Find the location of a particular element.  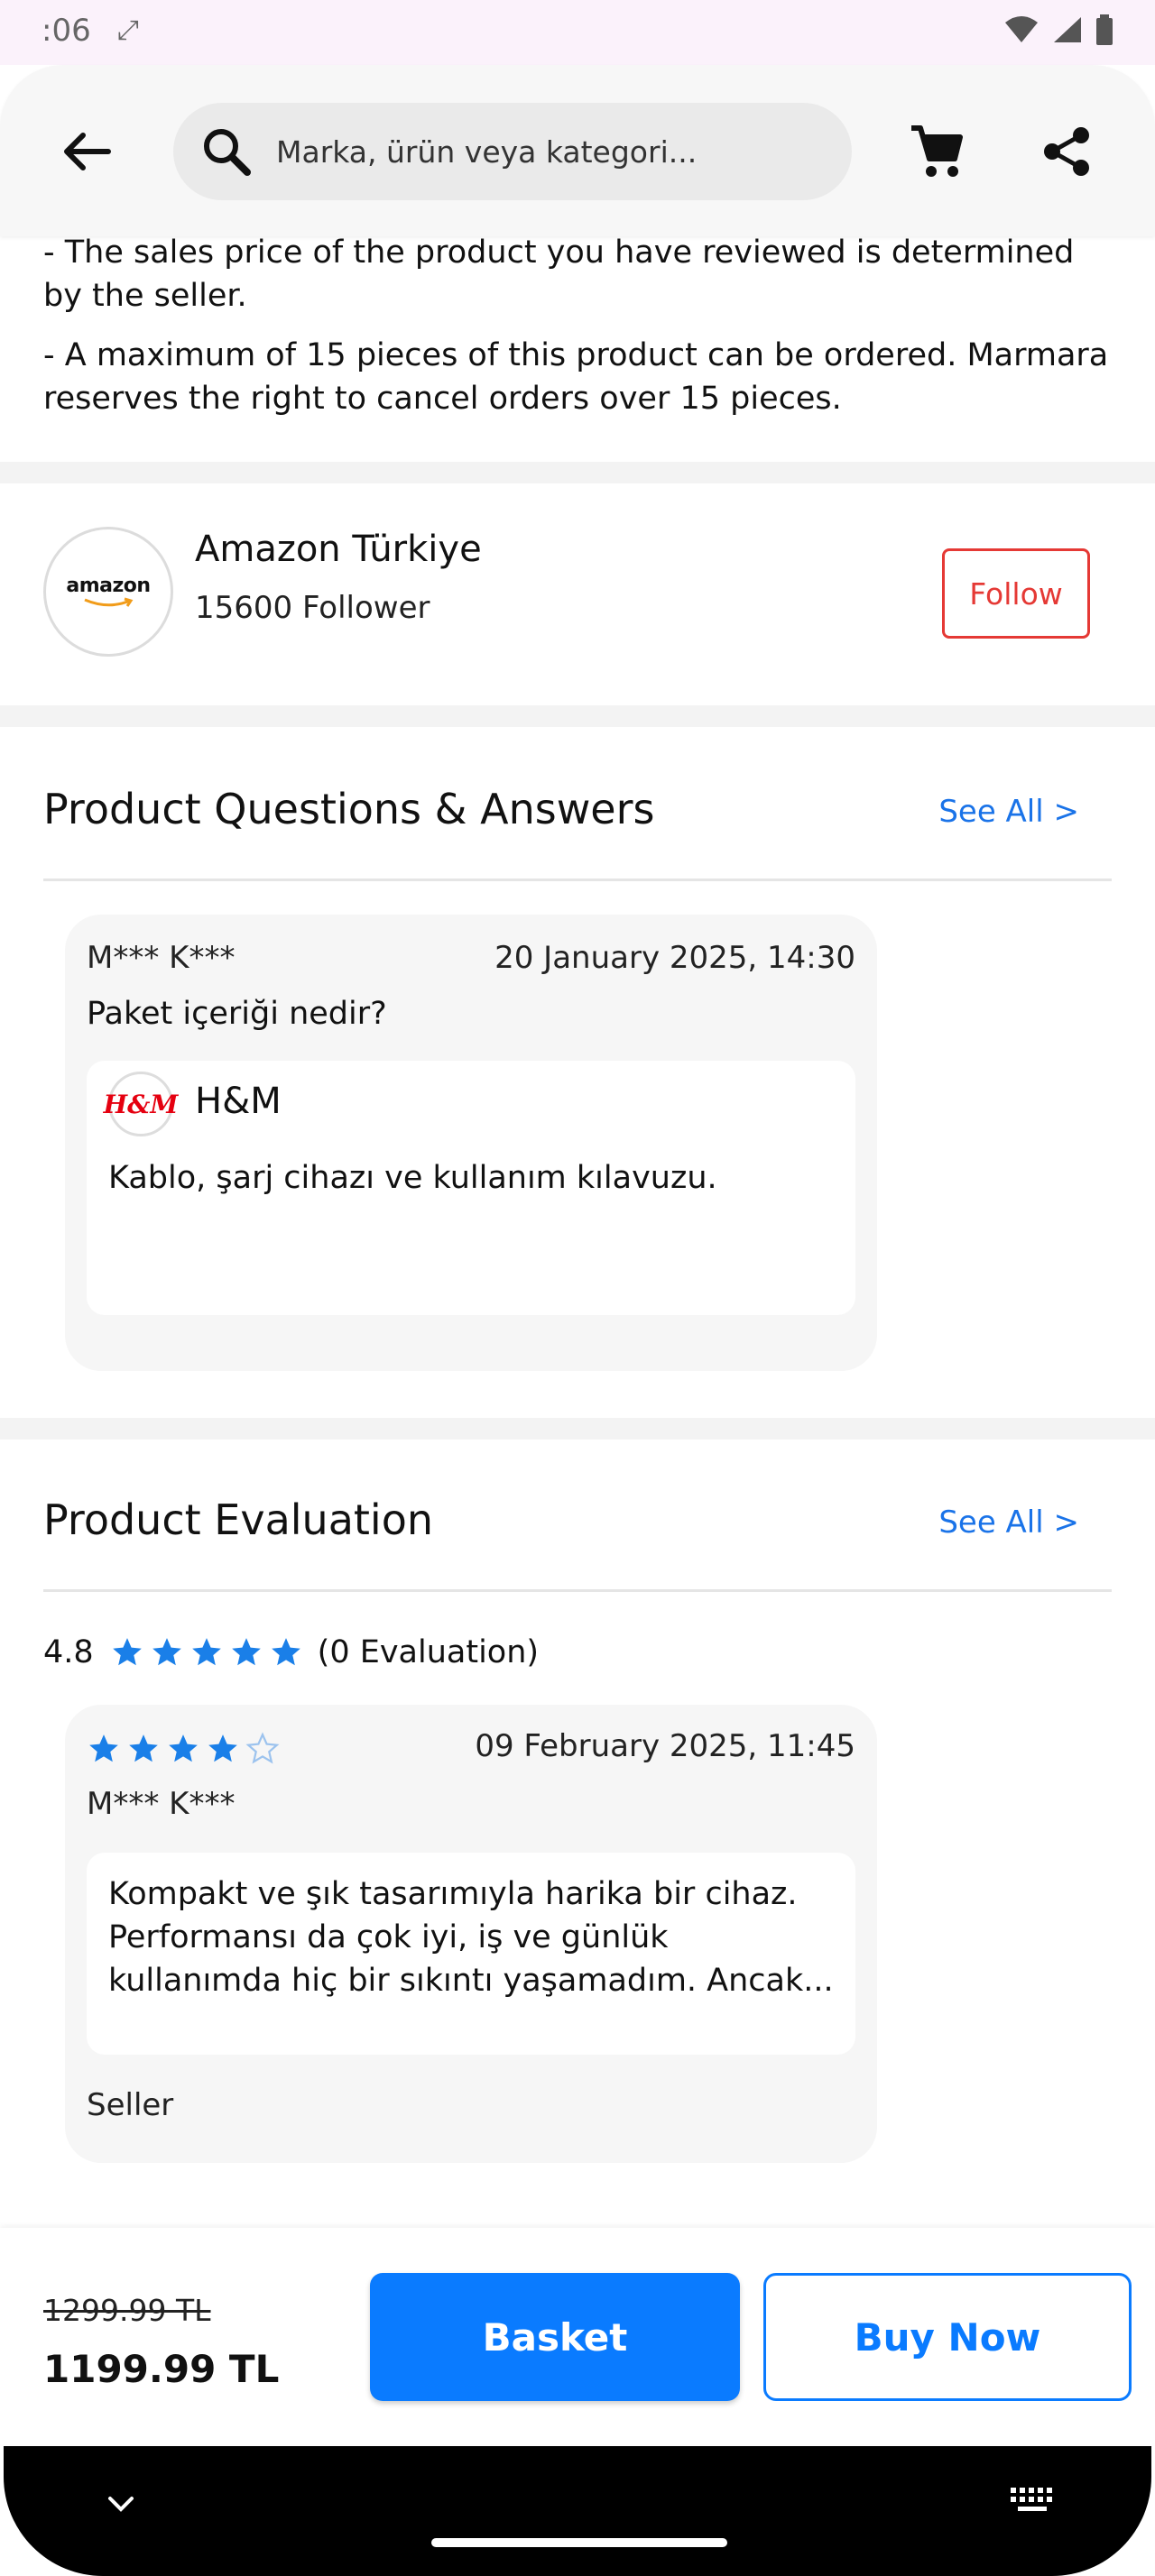

hm-logo: H&M is located at coordinates (141, 1104).